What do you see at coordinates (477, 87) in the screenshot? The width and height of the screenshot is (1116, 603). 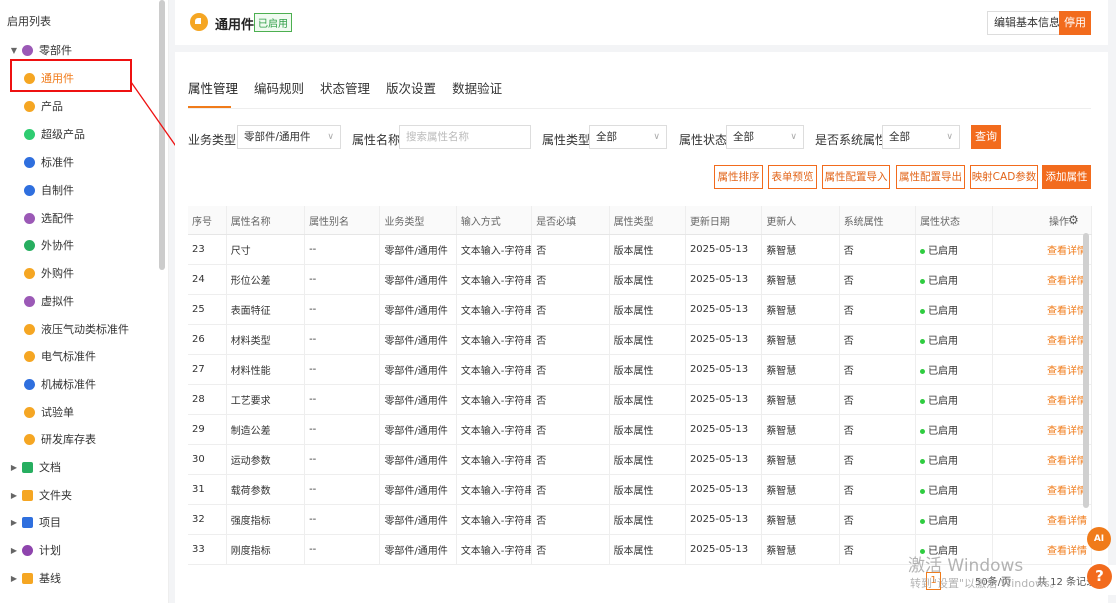 I see `tab-data-validation: 数据验证` at bounding box center [477, 87].